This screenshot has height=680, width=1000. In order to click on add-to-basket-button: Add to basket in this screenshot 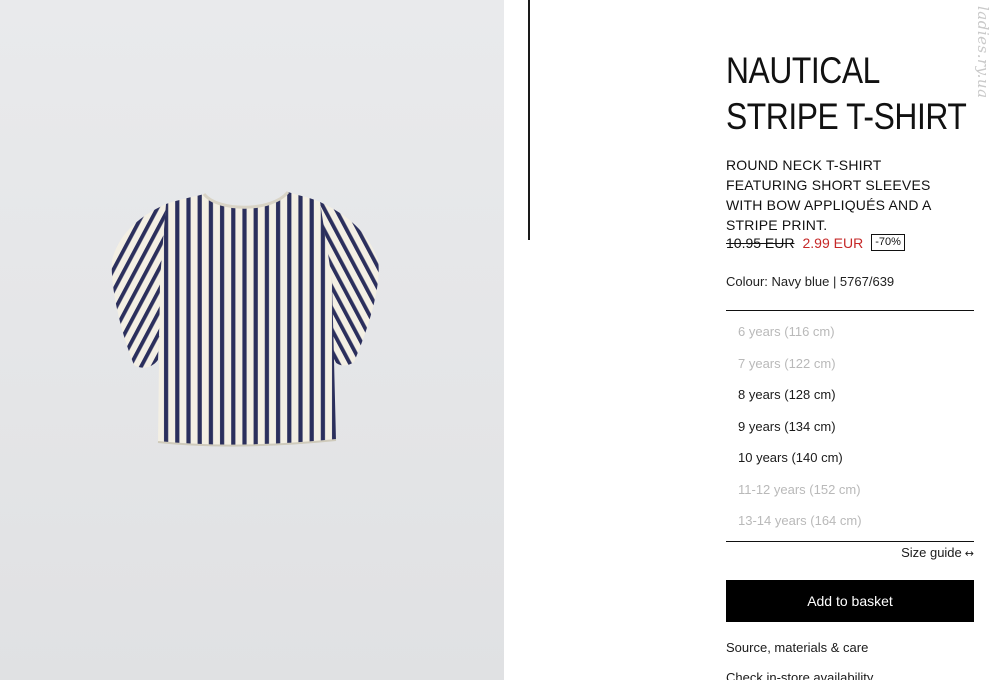, I will do `click(850, 601)`.